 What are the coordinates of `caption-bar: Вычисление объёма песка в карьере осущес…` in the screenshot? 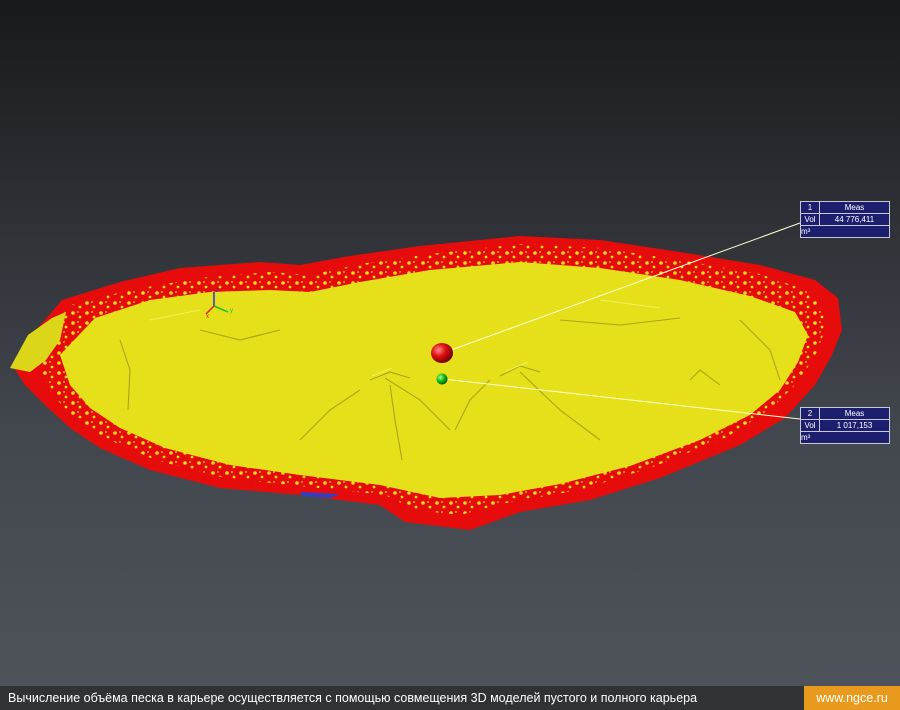 It's located at (450, 698).